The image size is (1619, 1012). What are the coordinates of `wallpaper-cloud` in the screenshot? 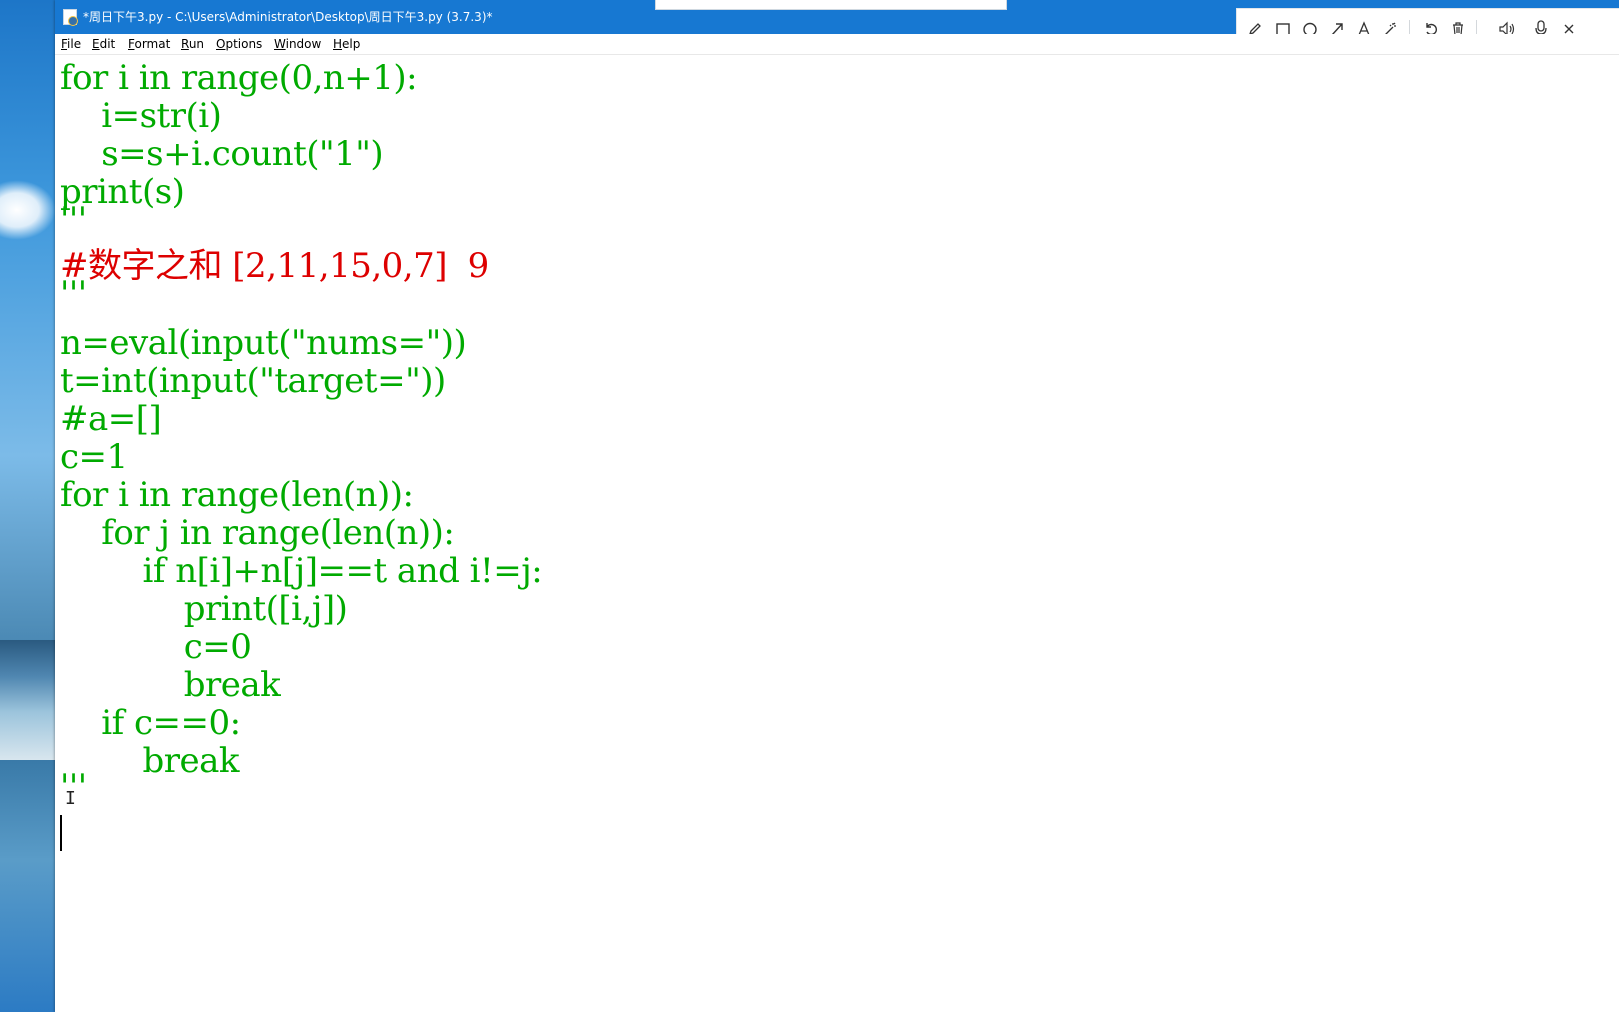 It's located at (28, 210).